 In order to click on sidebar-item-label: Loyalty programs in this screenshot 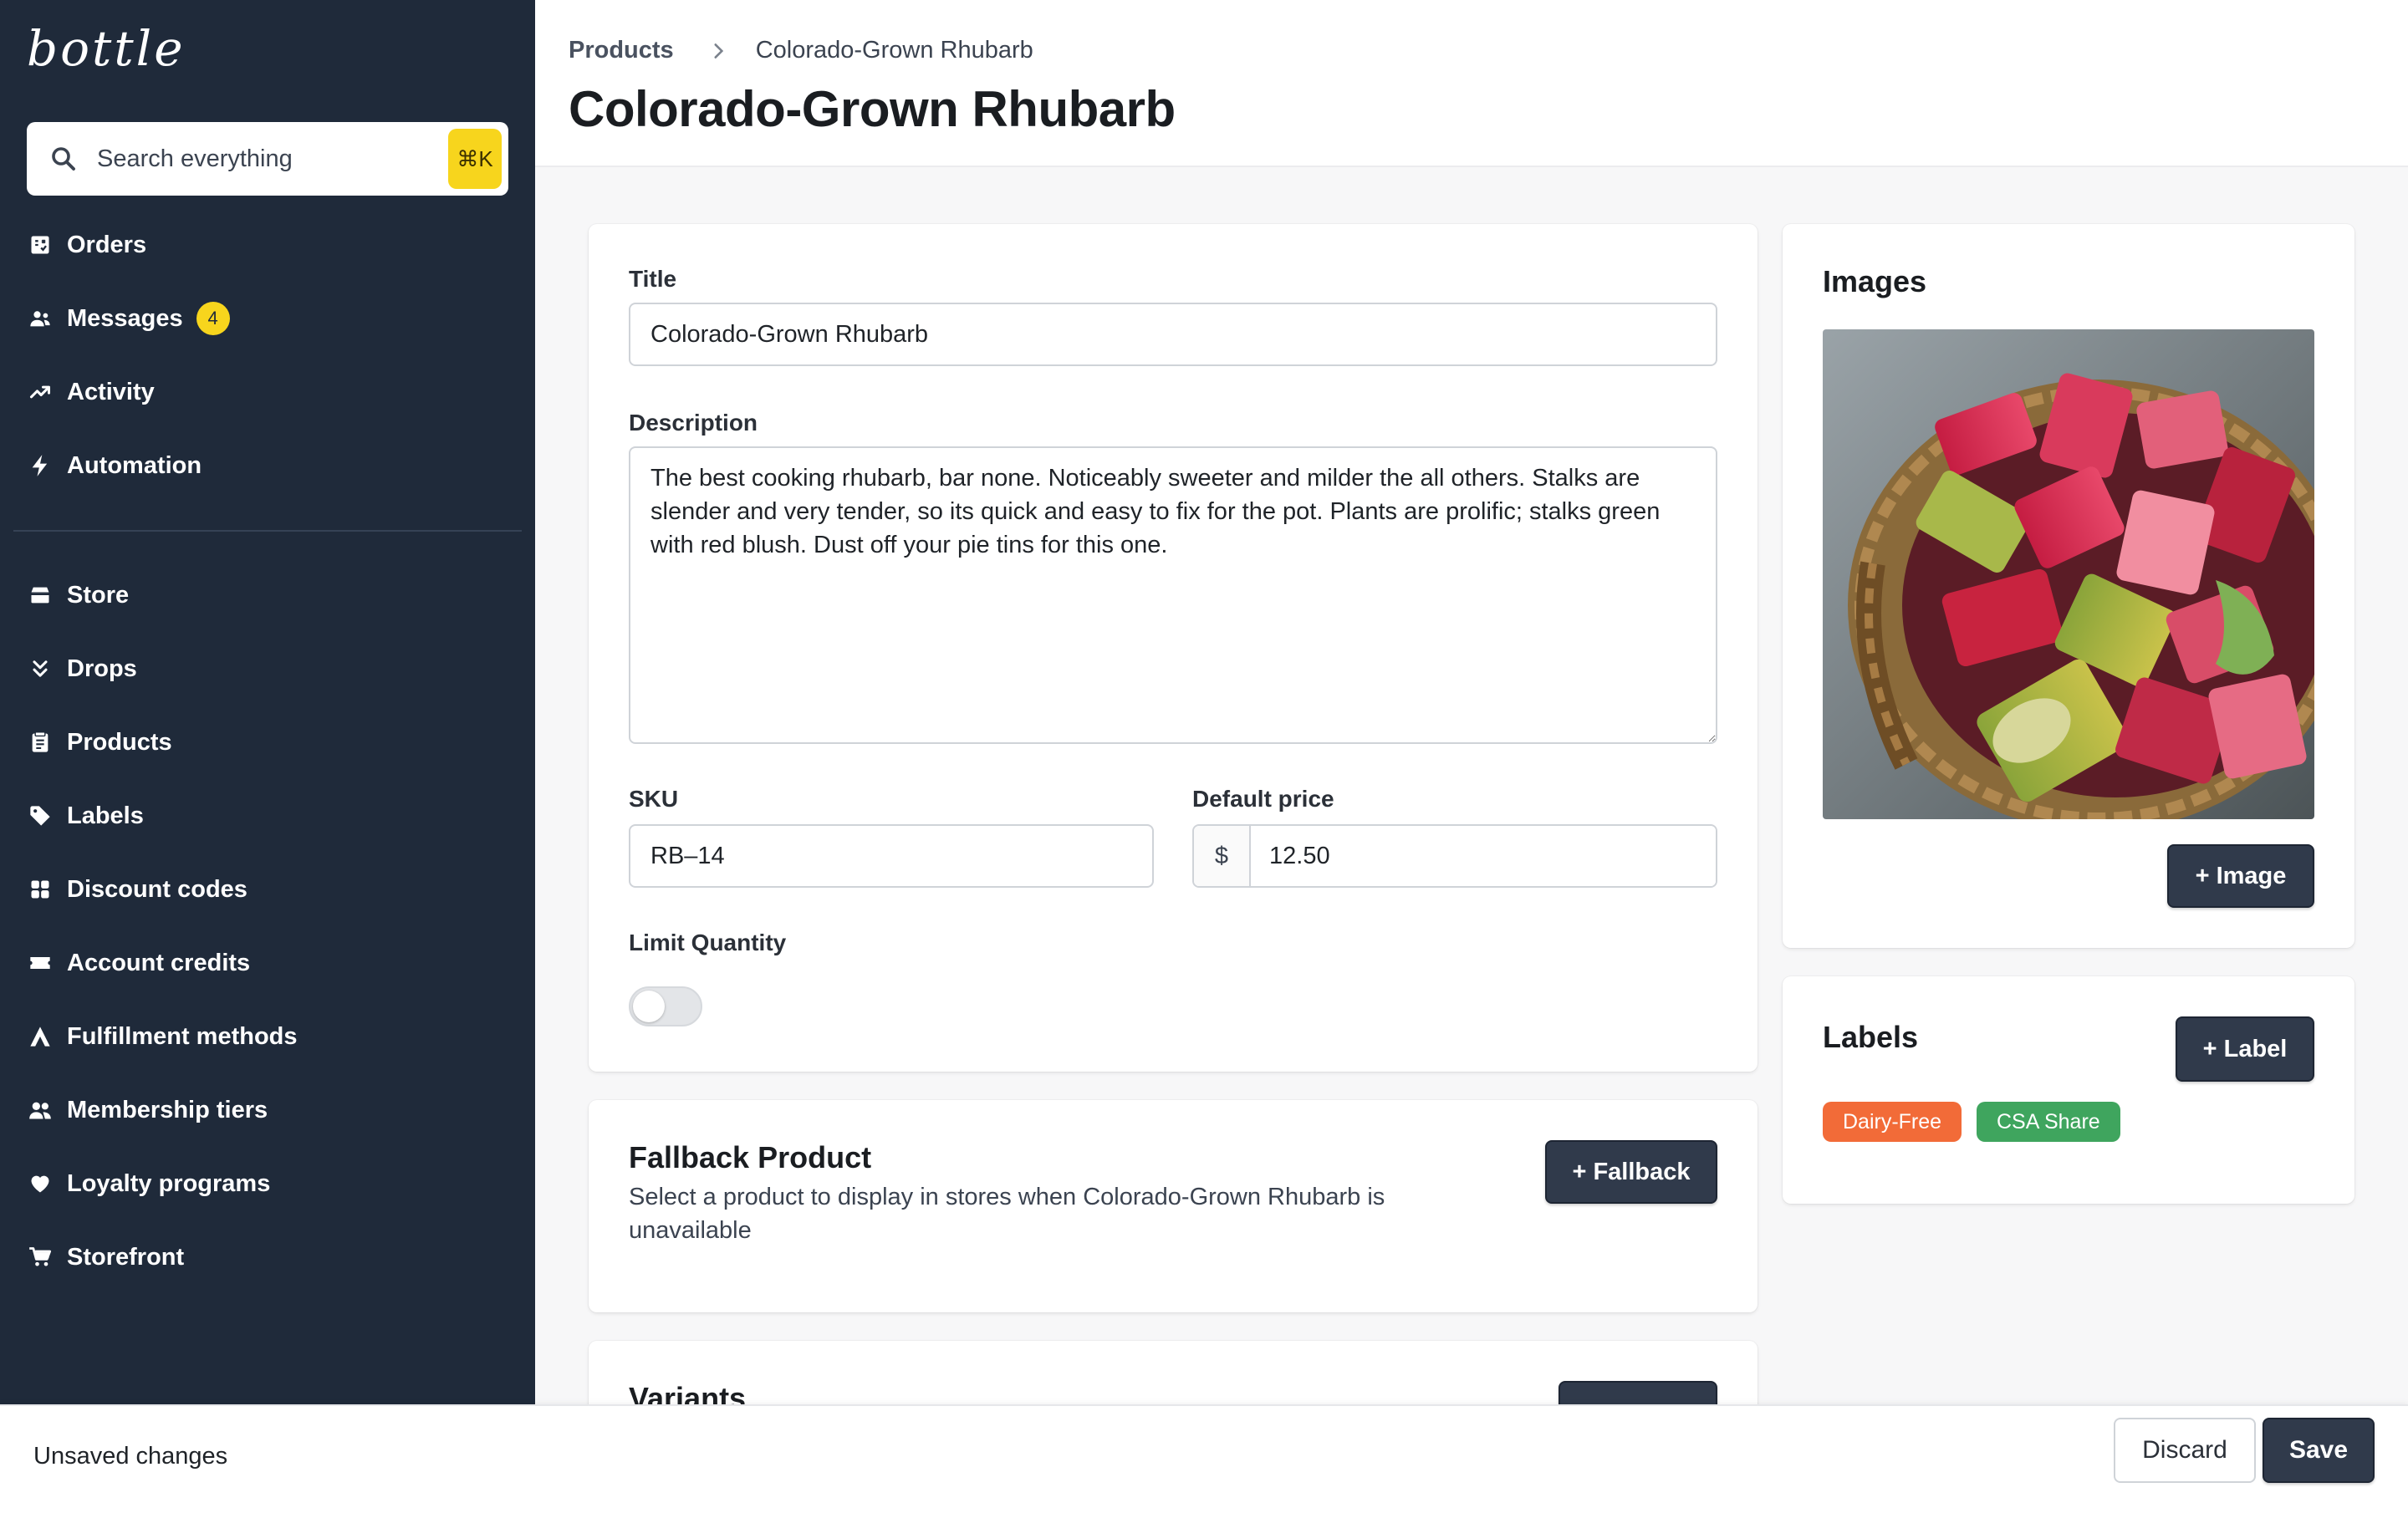, I will do `click(169, 1183)`.